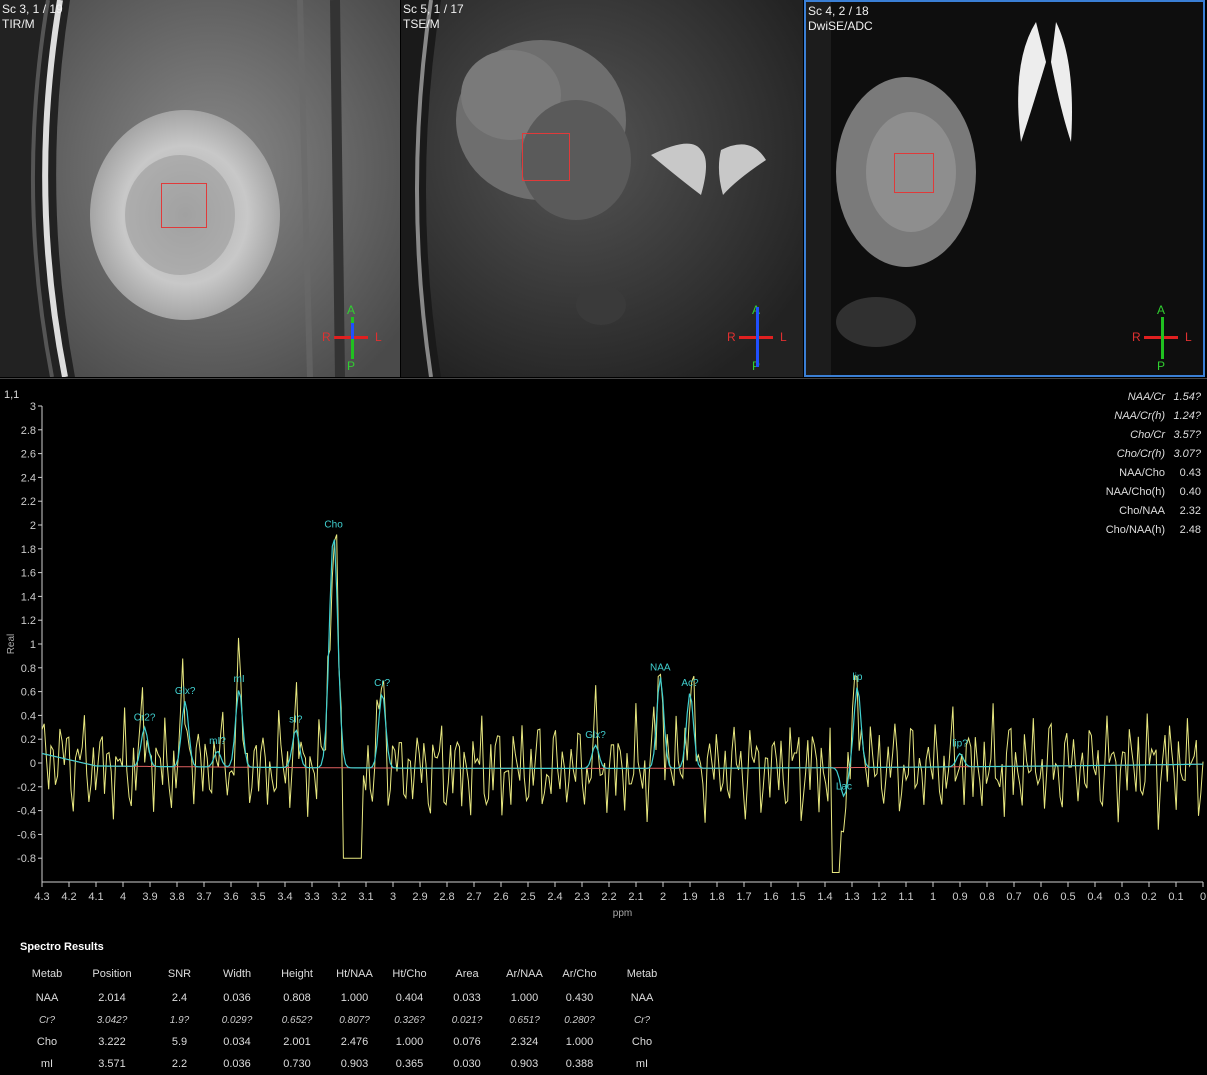 The image size is (1207, 1075). I want to click on table-cell: 0.388, so click(579, 1064).